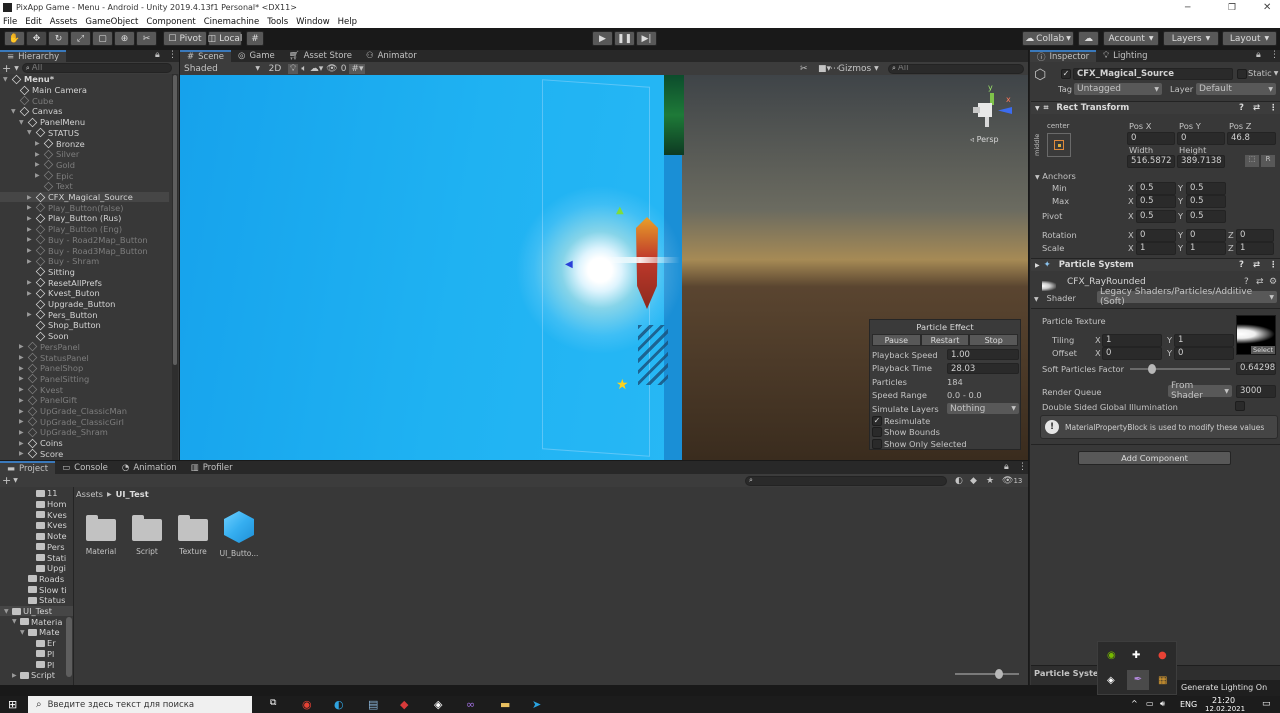  What do you see at coordinates (1151, 161) in the screenshot?
I see `width-field: 516.5872` at bounding box center [1151, 161].